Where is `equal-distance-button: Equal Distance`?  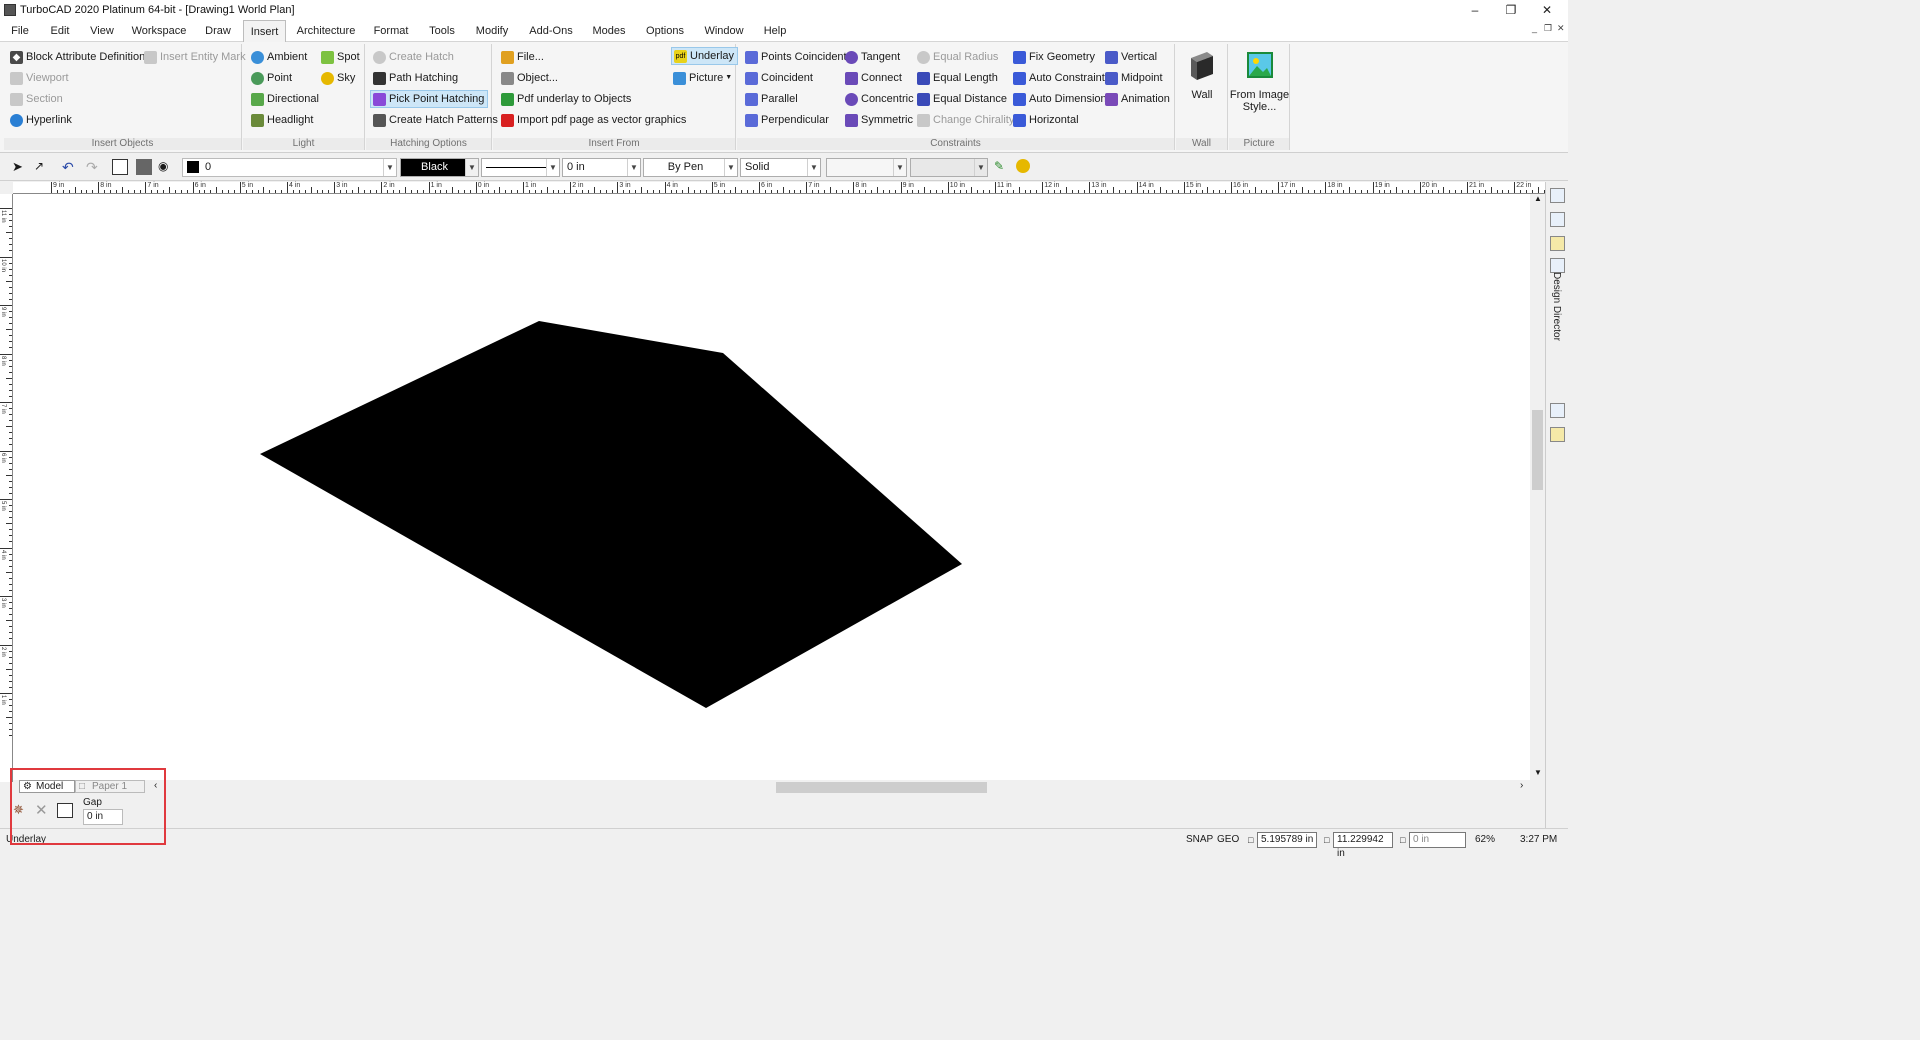
equal-distance-button: Equal Distance is located at coordinates (962, 99).